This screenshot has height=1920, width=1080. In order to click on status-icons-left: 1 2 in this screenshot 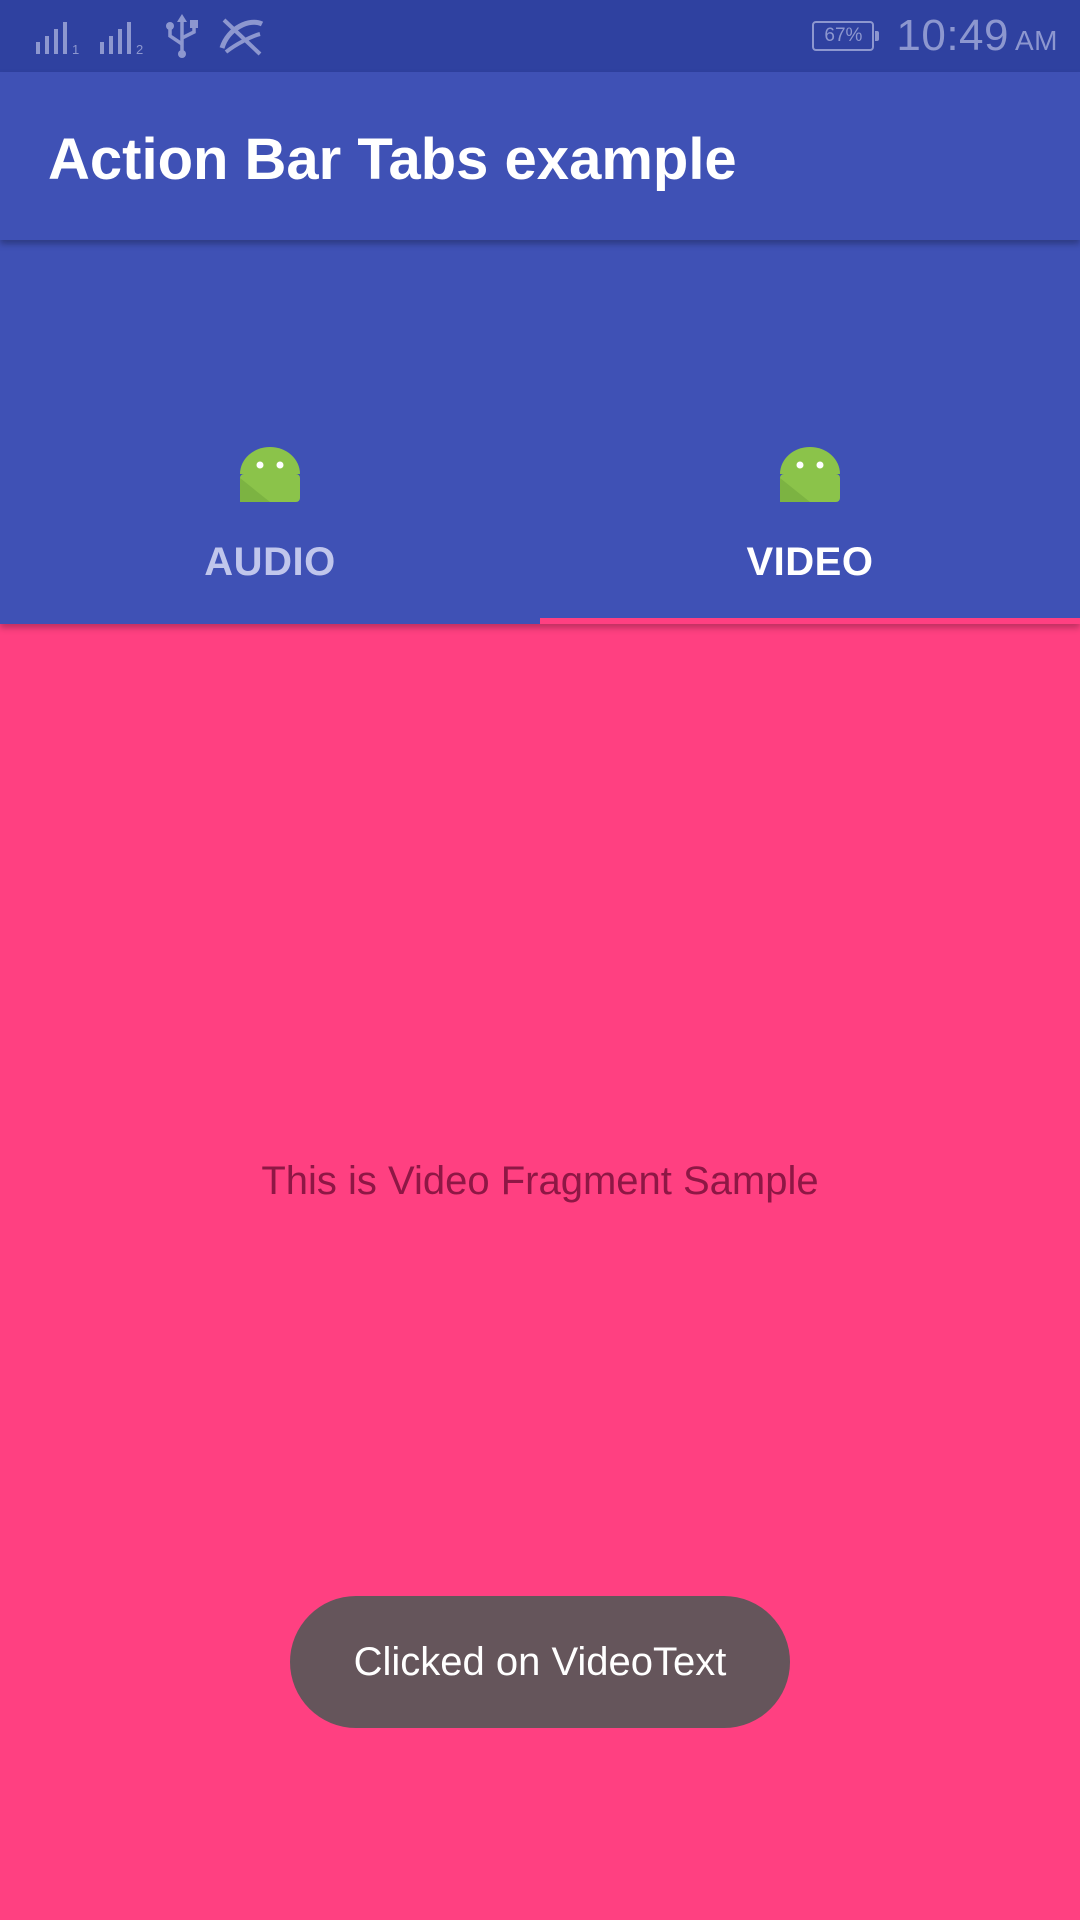, I will do `click(151, 36)`.